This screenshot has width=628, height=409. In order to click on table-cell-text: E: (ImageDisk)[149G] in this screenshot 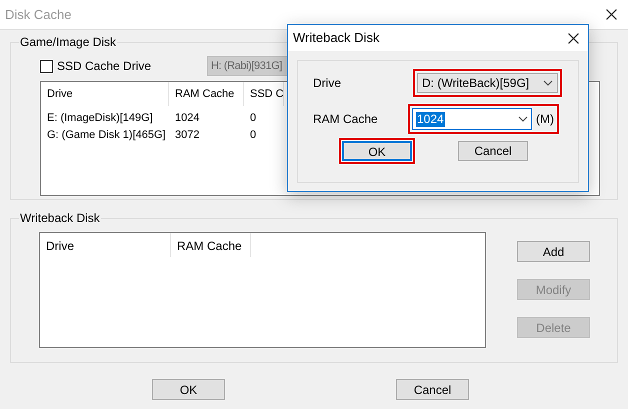, I will do `click(100, 118)`.